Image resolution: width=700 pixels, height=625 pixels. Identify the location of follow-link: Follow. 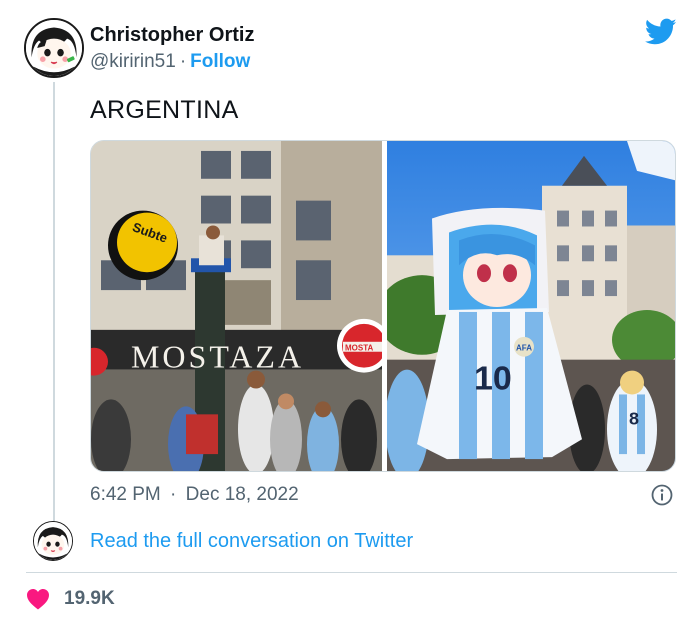
(220, 61).